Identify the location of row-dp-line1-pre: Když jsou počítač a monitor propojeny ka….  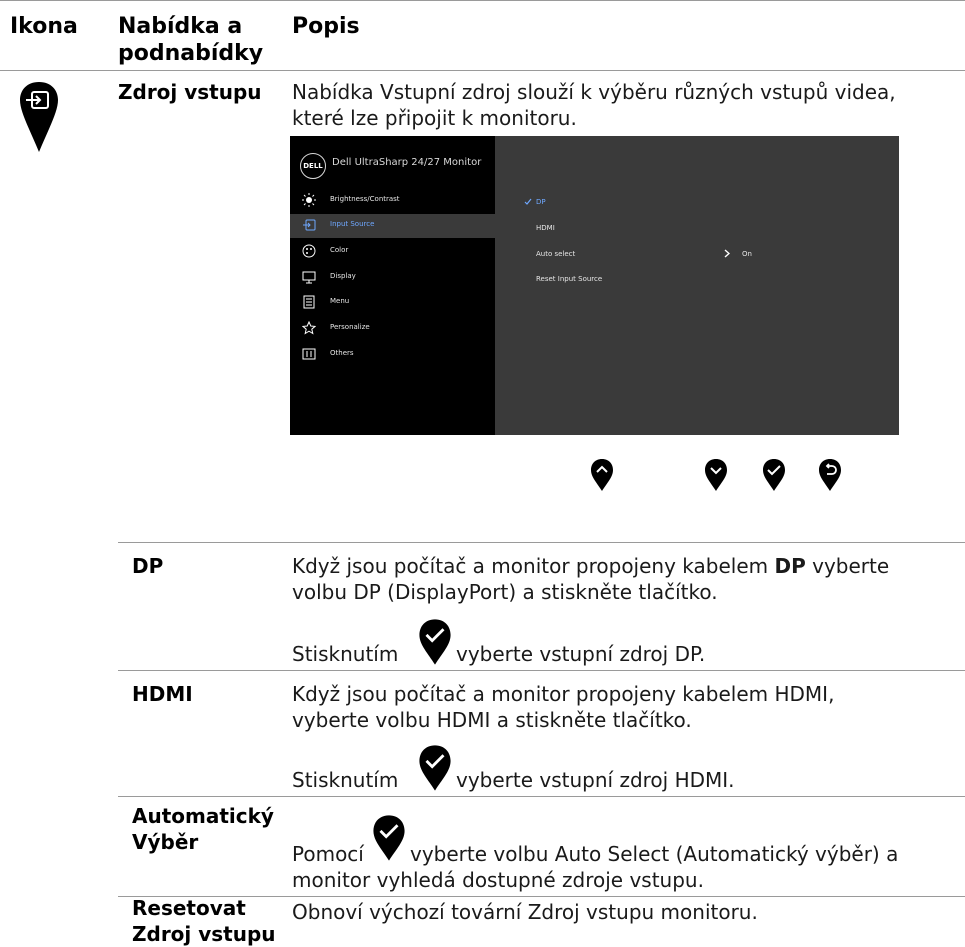
(533, 566).